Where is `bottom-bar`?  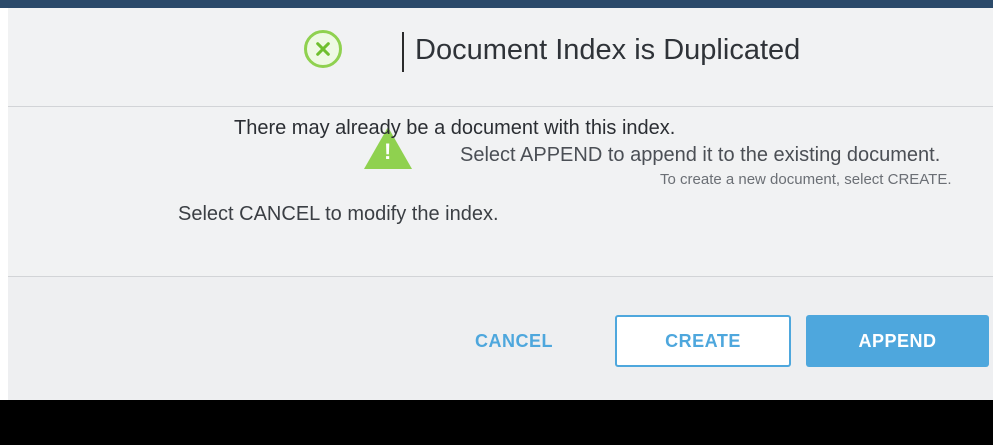 bottom-bar is located at coordinates (496, 422).